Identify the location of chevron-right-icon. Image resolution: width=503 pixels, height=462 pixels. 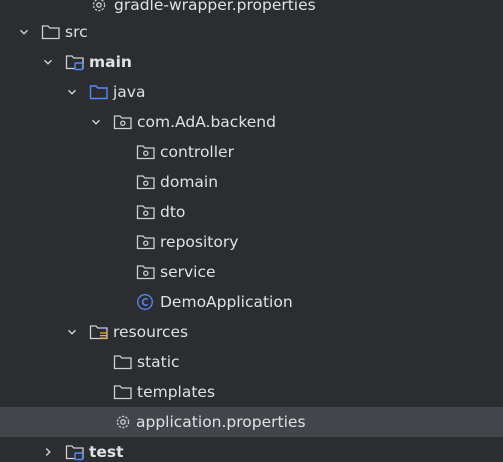
(48, 449).